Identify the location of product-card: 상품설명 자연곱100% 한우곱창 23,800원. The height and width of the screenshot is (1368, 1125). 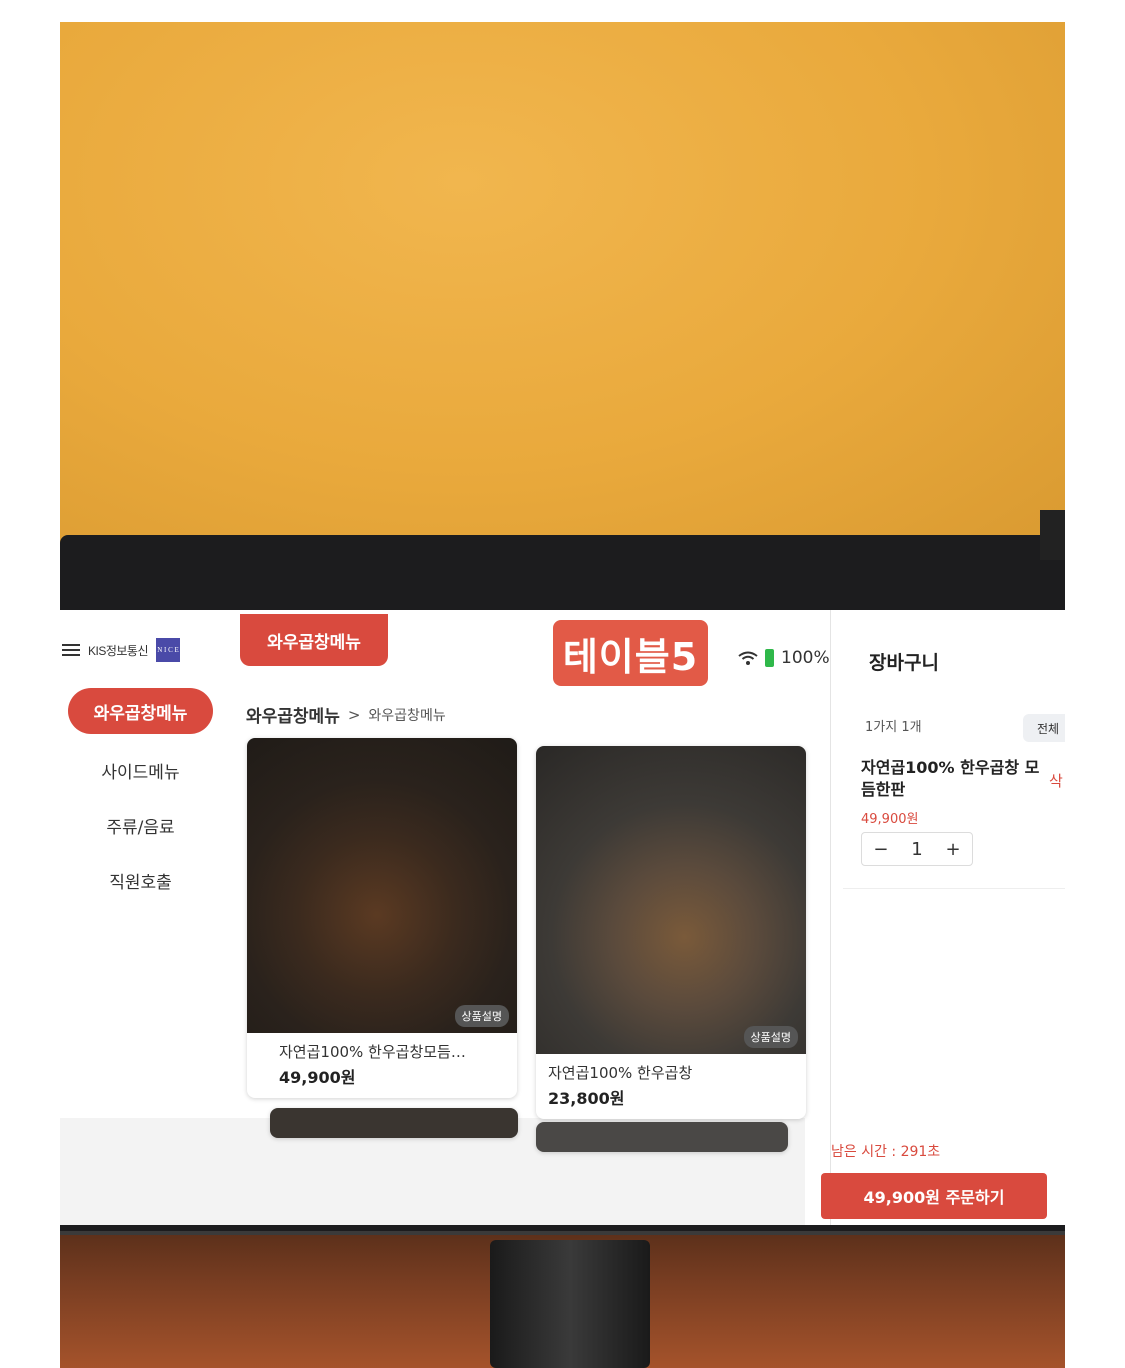
(671, 932).